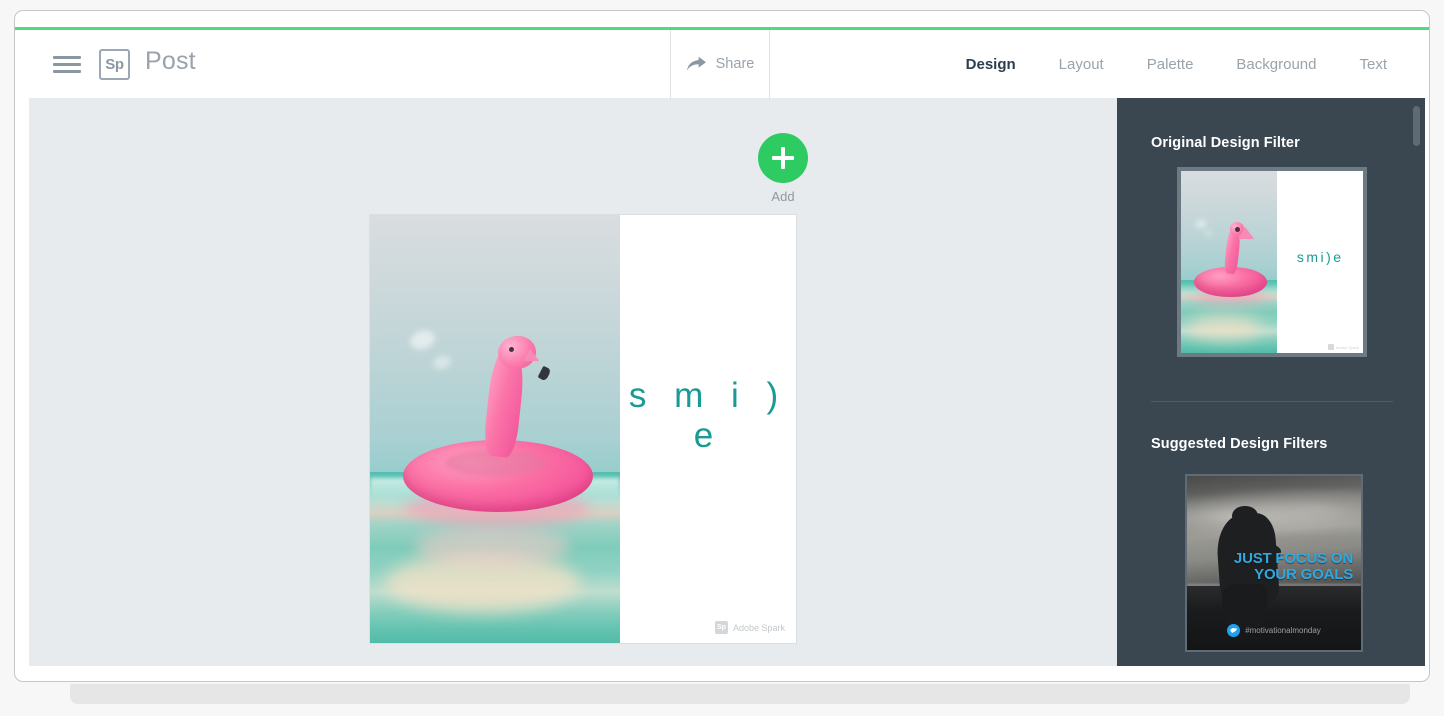 The image size is (1444, 716). I want to click on plus-icon, so click(783, 158).